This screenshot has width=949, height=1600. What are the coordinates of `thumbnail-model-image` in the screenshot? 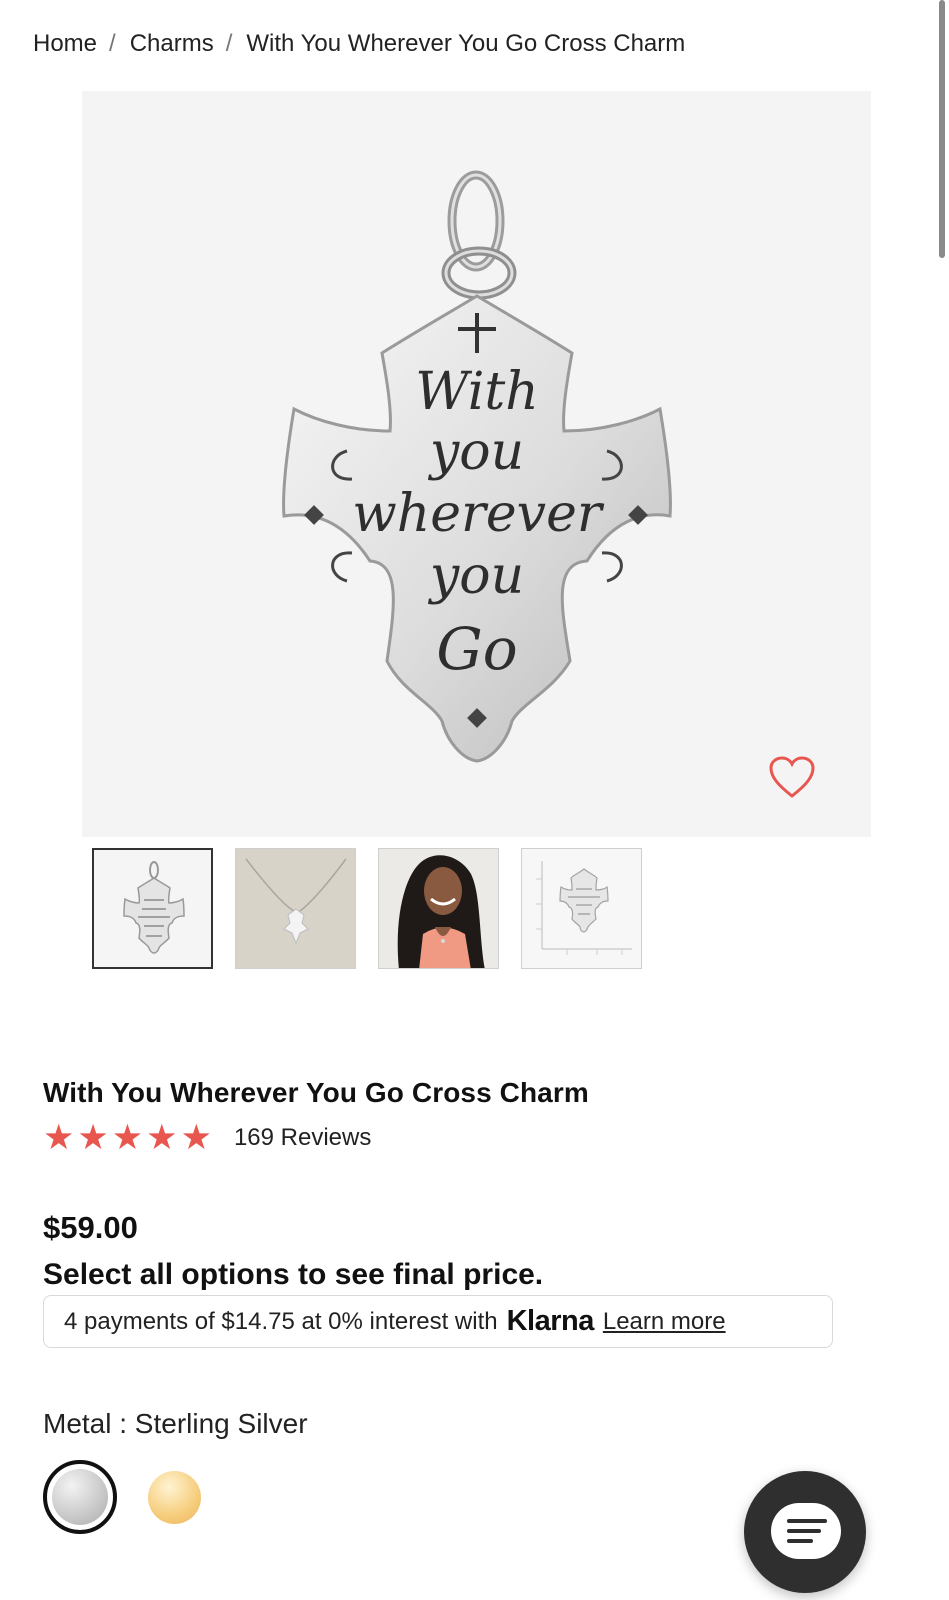 It's located at (438, 908).